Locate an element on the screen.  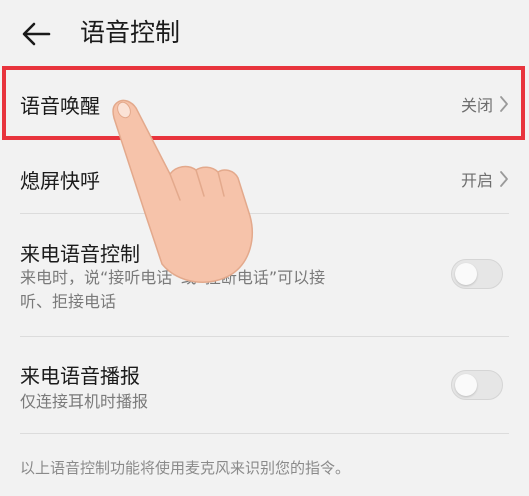
description-line: 来电时，说“接听电话”或“挂断电话”可以接 is located at coordinates (173, 277).